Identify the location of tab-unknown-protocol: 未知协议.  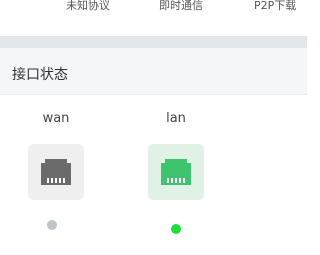
(88, 6).